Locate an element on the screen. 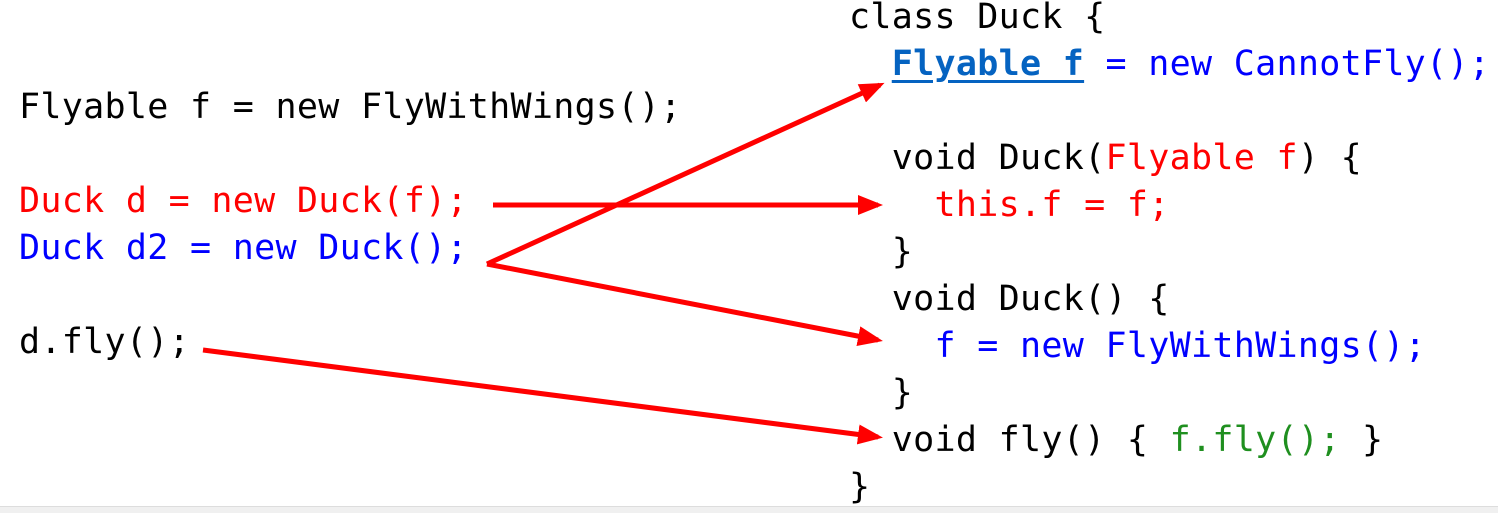  arrow-fly-call-to-fly-method is located at coordinates (542, 396).